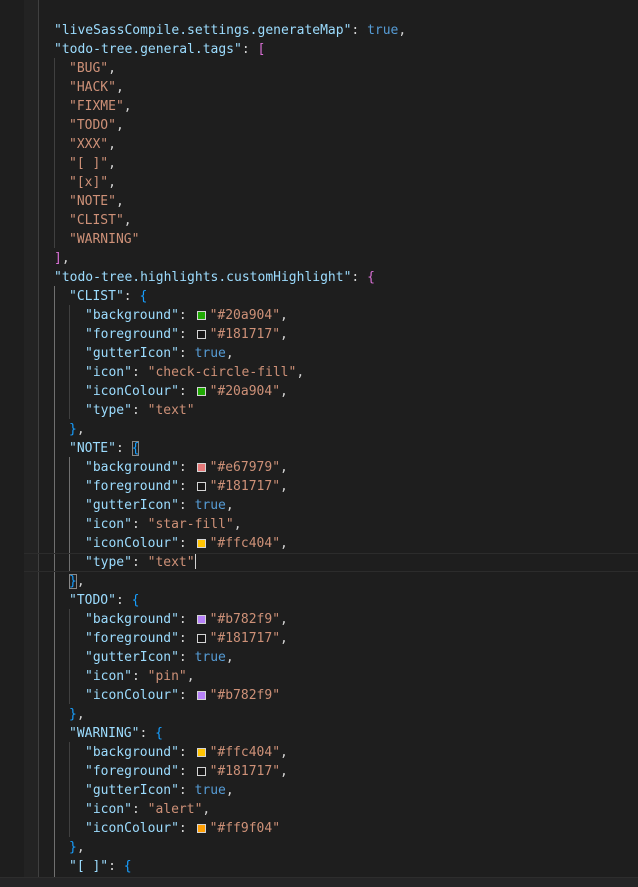 This screenshot has height=887, width=638. What do you see at coordinates (108, 562) in the screenshot?
I see `json-key: "type"` at bounding box center [108, 562].